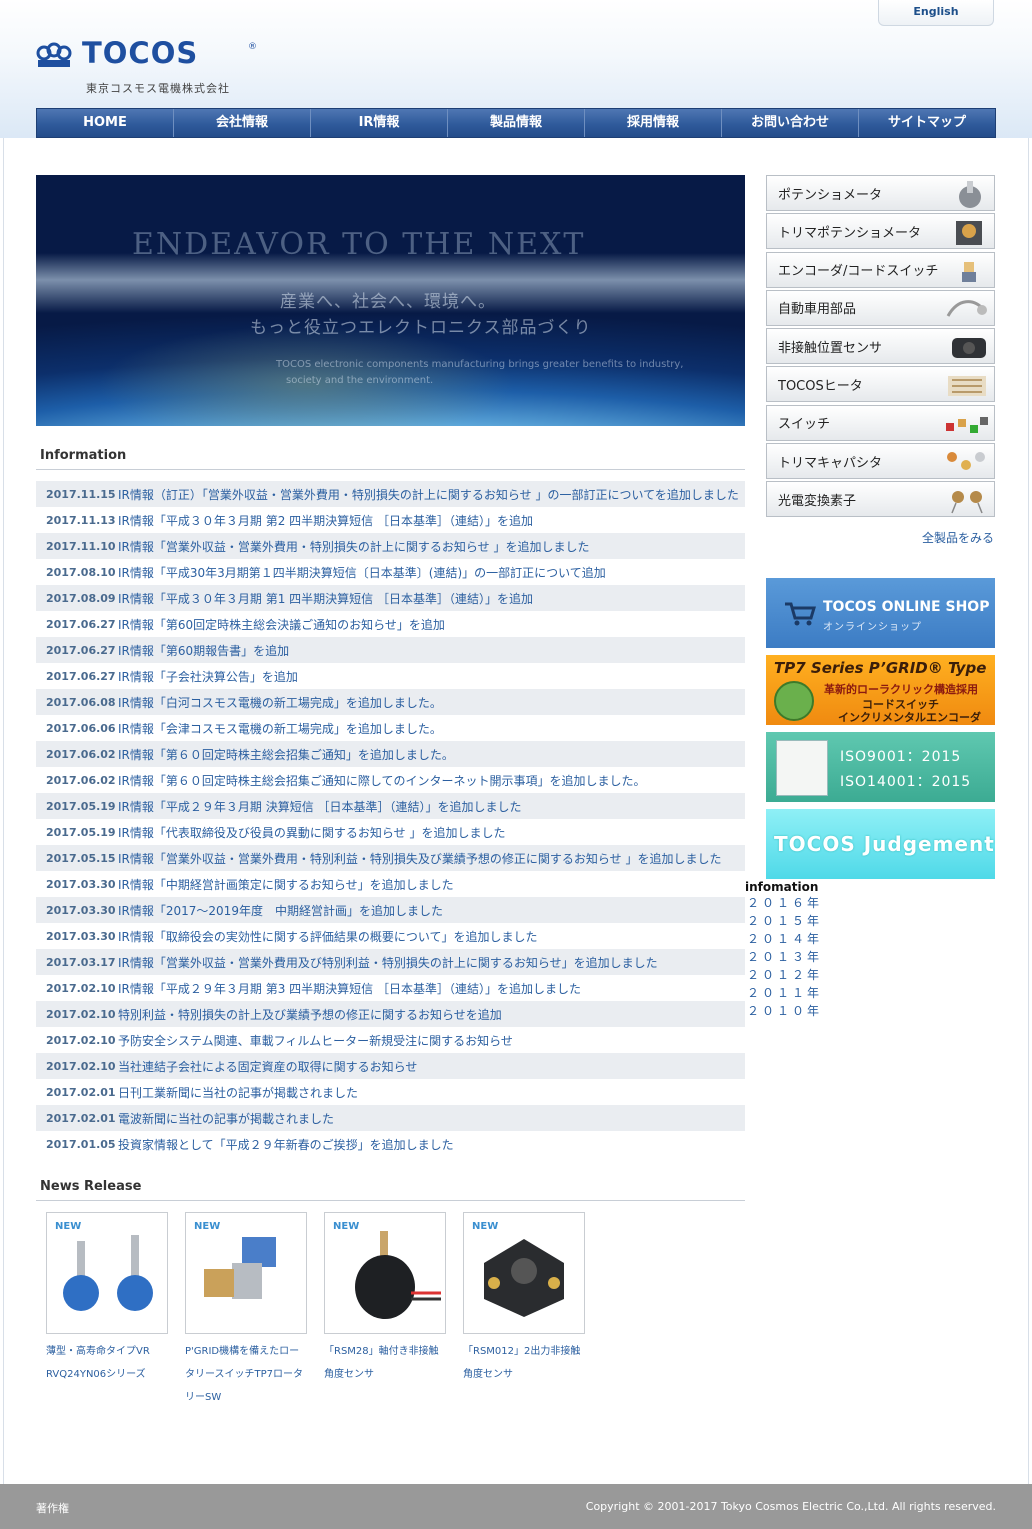 The height and width of the screenshot is (1529, 1032). Describe the element at coordinates (516, 123) in the screenshot. I see `nav-products: 製品情報` at that location.